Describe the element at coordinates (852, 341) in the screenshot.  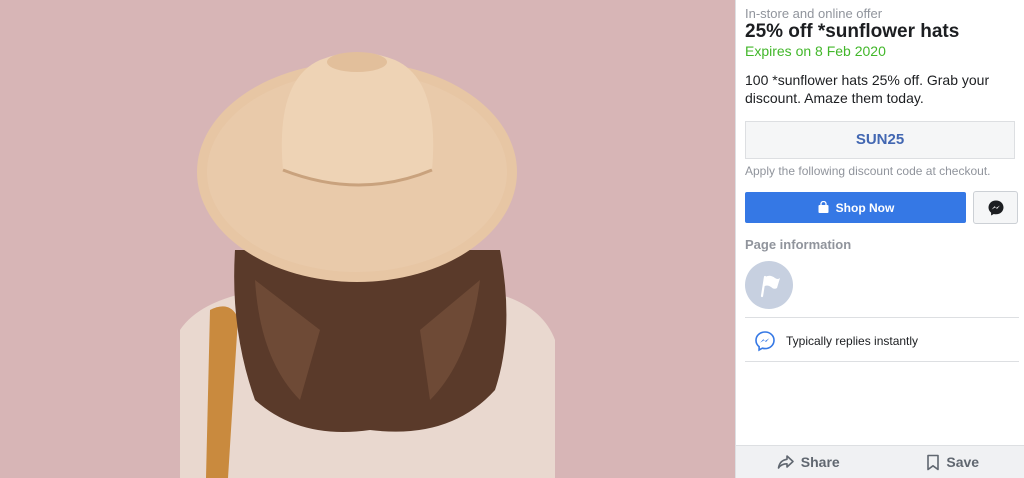
I see `response-time-text: Typically replies instantly` at that location.